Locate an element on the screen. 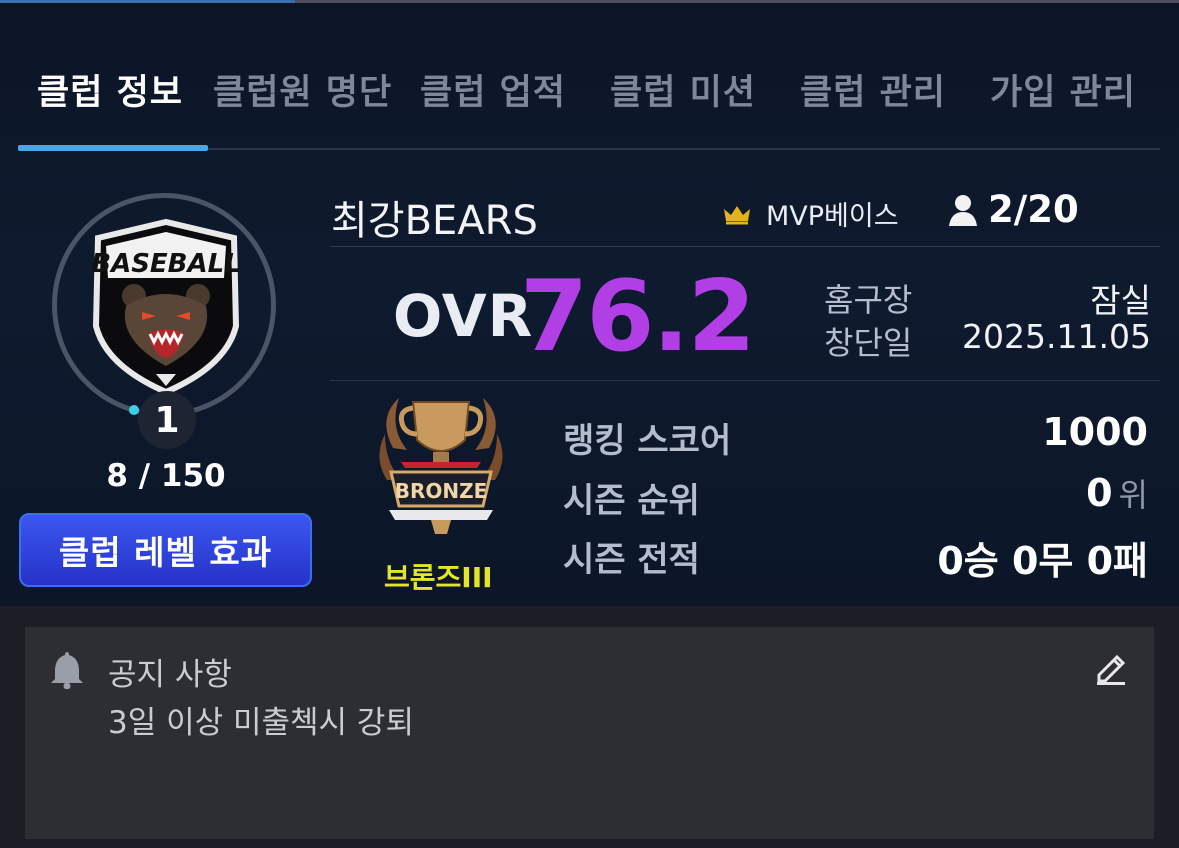  trophy-banner-text: BRONZE is located at coordinates (441, 491).